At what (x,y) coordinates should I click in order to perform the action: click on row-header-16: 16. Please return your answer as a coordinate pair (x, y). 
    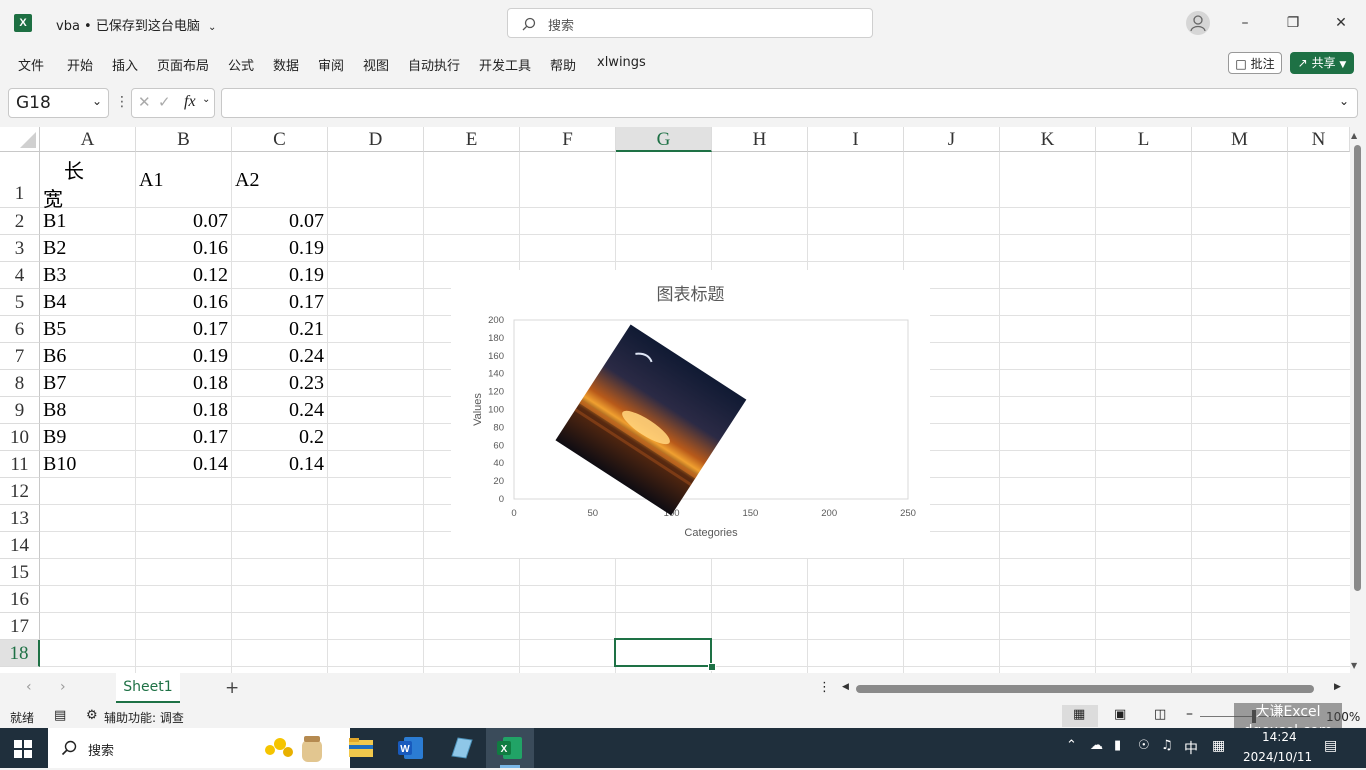
    Looking at the image, I should click on (20, 599).